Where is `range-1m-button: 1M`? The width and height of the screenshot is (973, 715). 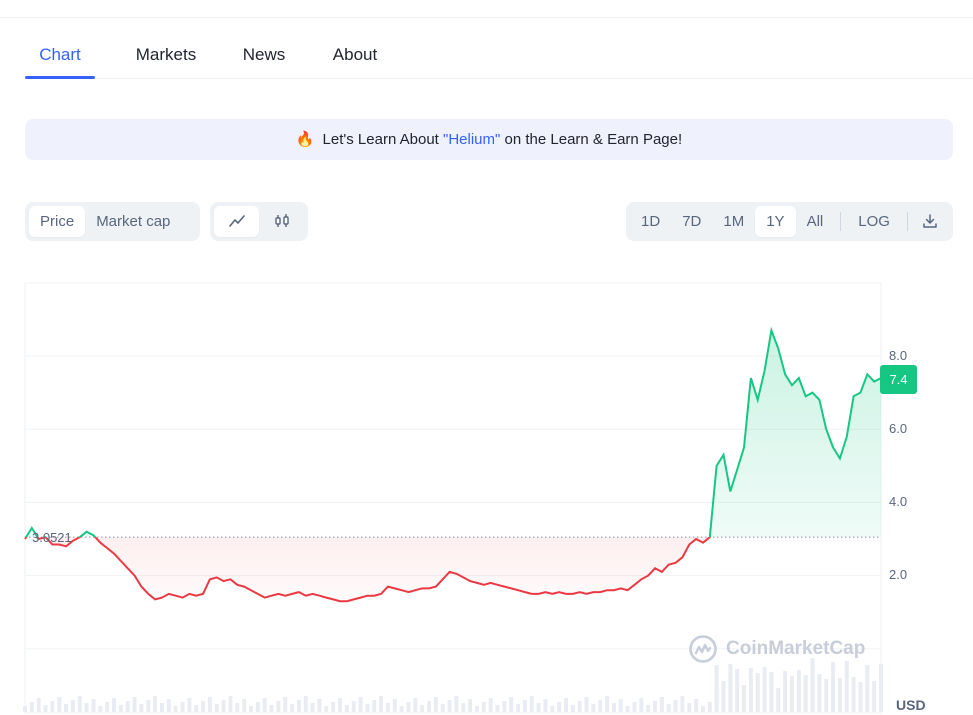
range-1m-button: 1M is located at coordinates (733, 221).